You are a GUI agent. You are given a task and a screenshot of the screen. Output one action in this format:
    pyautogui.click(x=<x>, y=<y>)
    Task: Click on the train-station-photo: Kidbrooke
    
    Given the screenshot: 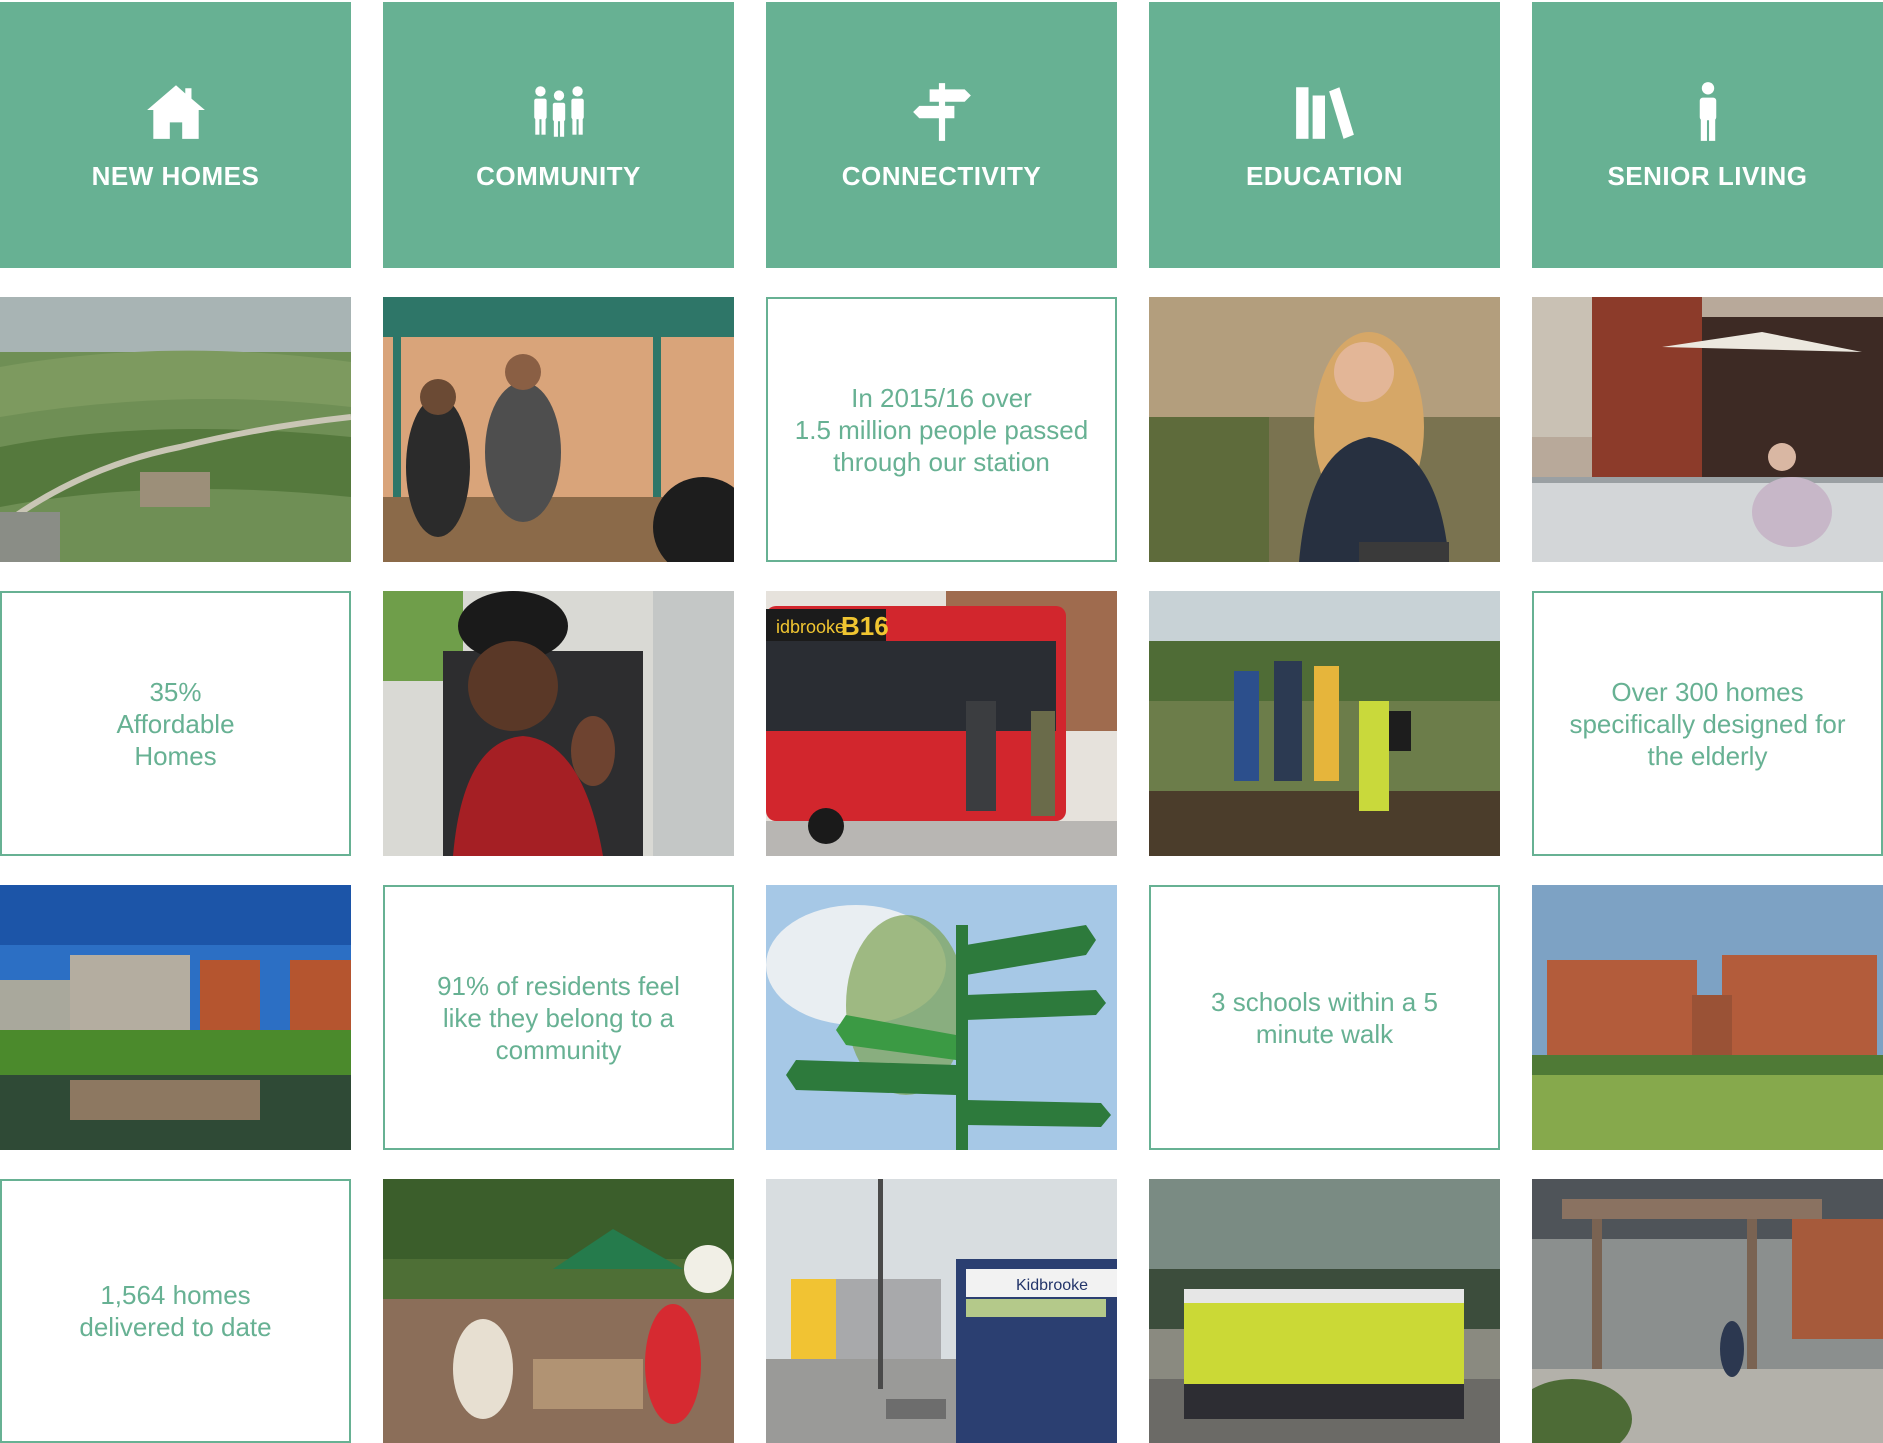 What is the action you would take?
    pyautogui.click(x=941, y=1311)
    